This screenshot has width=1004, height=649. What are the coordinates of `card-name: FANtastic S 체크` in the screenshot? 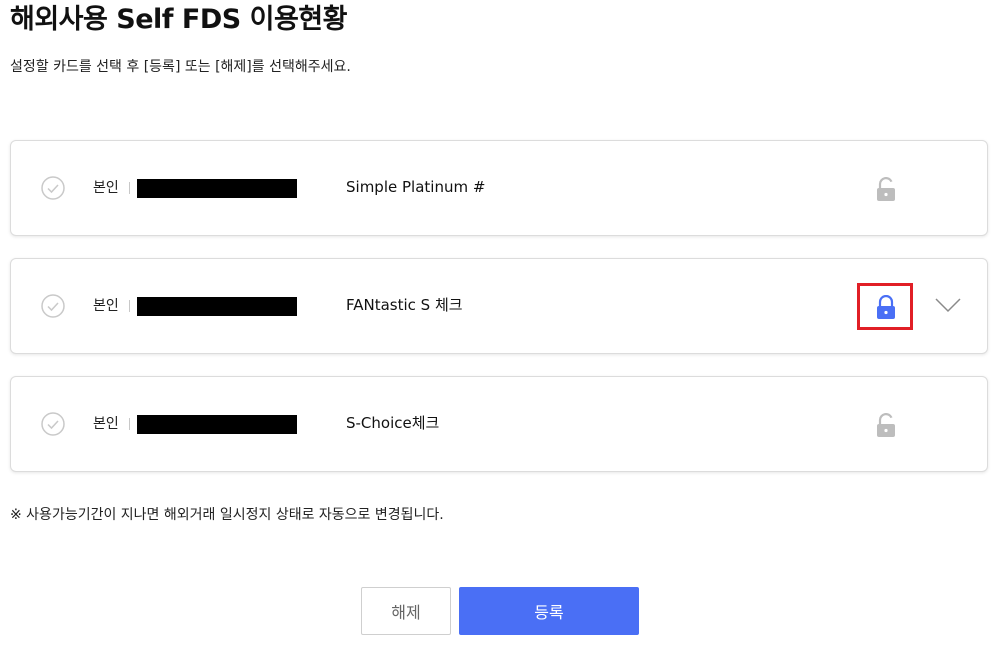 It's located at (404, 305).